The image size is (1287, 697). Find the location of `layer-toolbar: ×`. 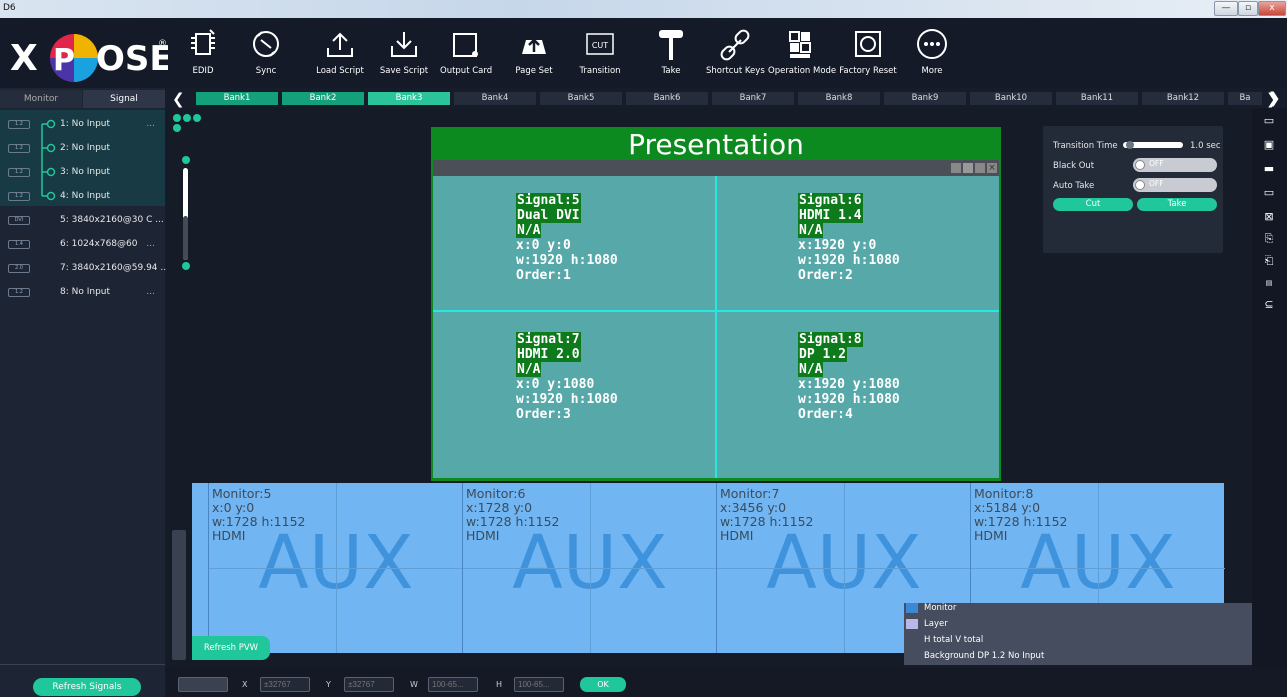

layer-toolbar: × is located at coordinates (716, 168).